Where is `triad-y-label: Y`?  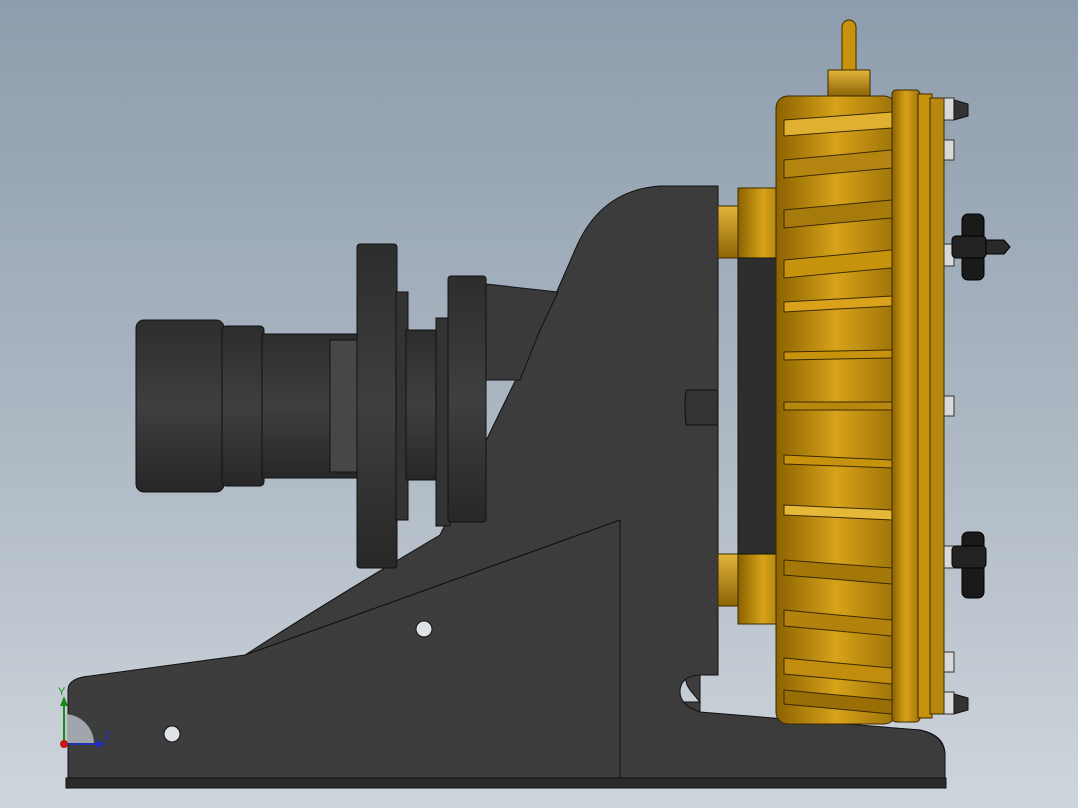 triad-y-label: Y is located at coordinates (62, 692).